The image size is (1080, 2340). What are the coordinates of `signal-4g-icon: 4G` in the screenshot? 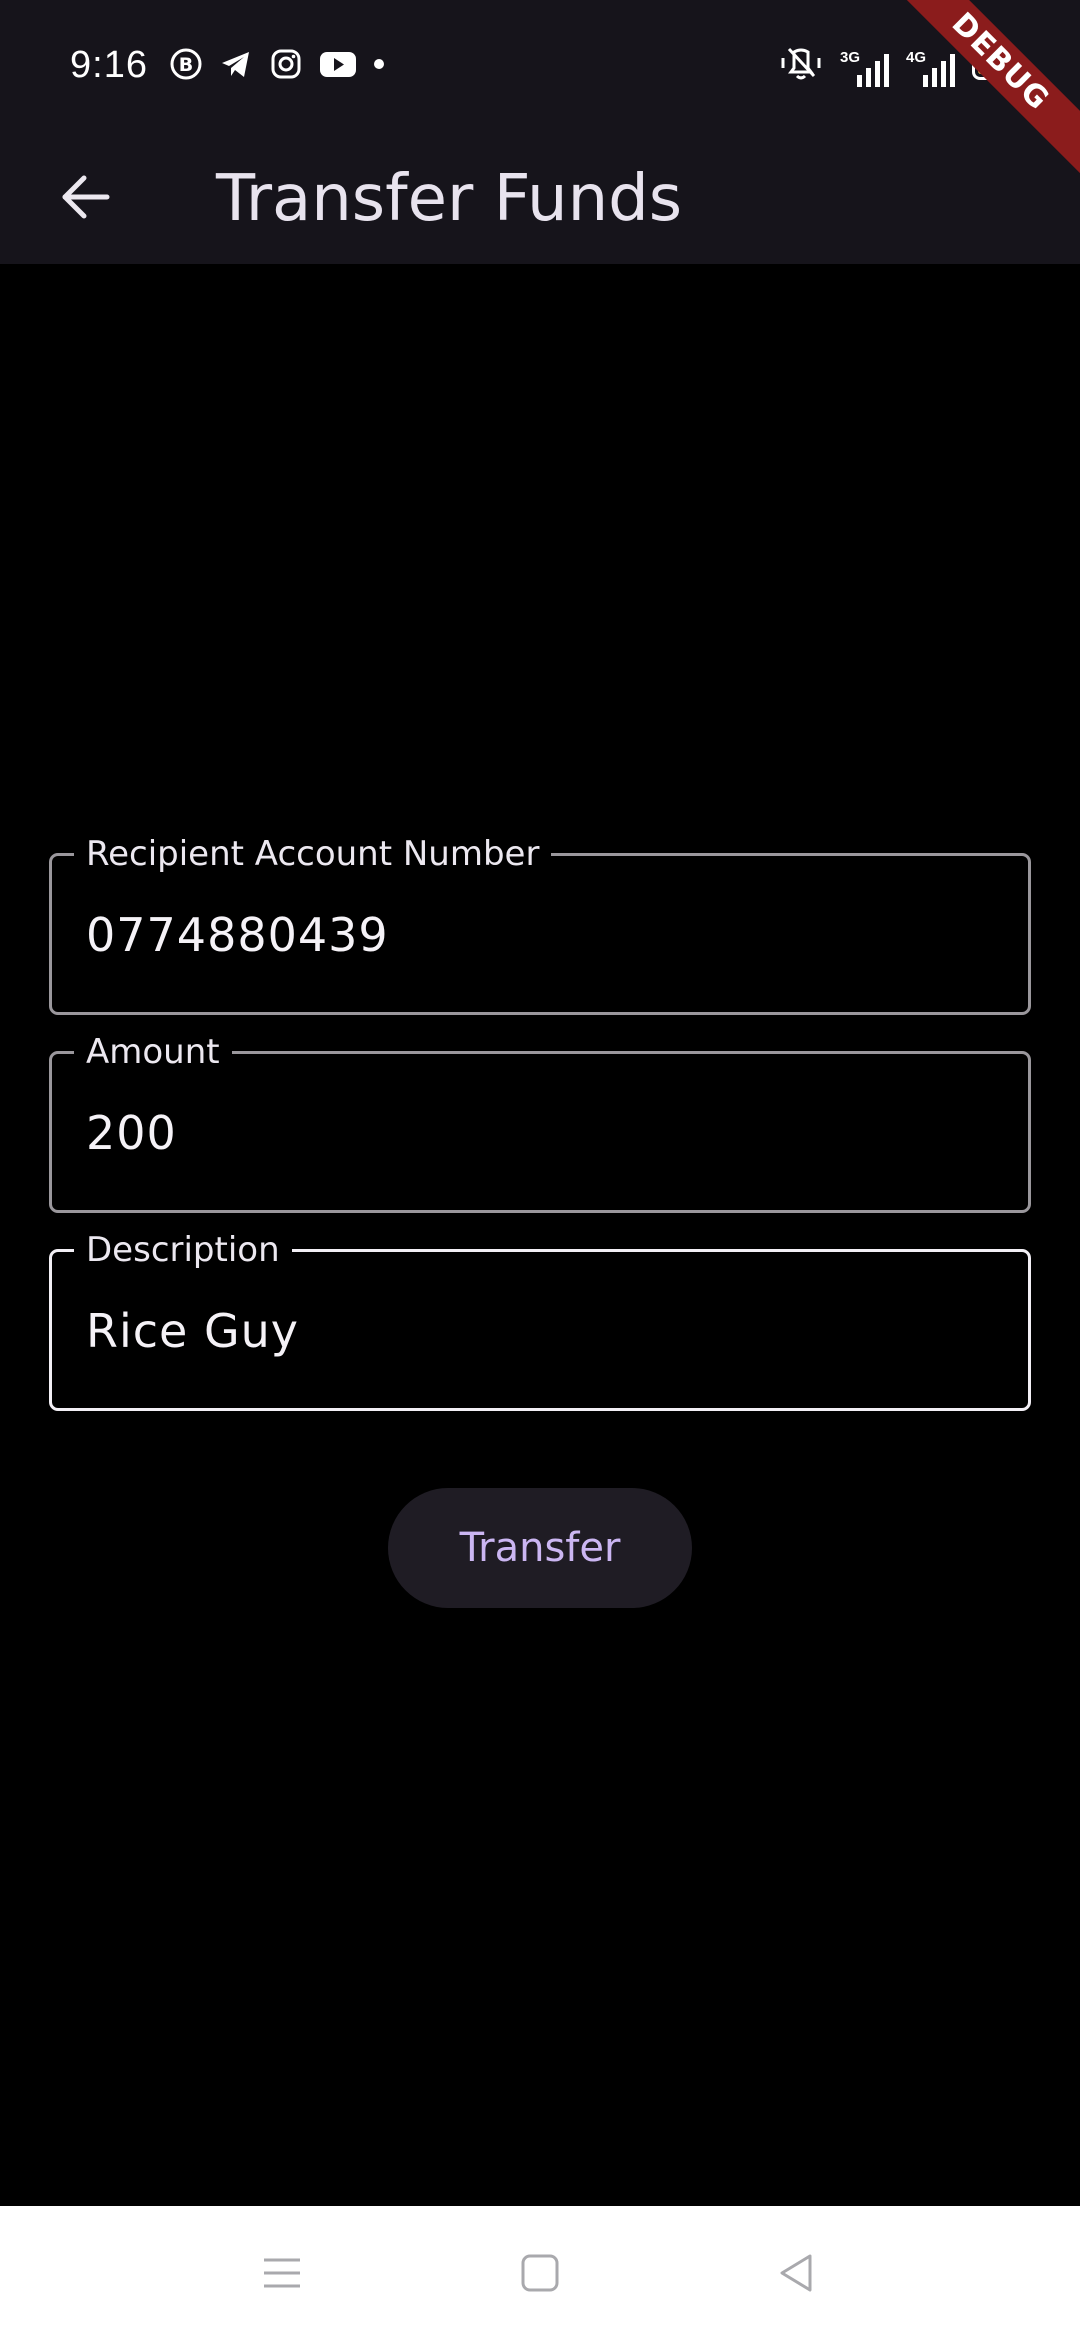 It's located at (931, 67).